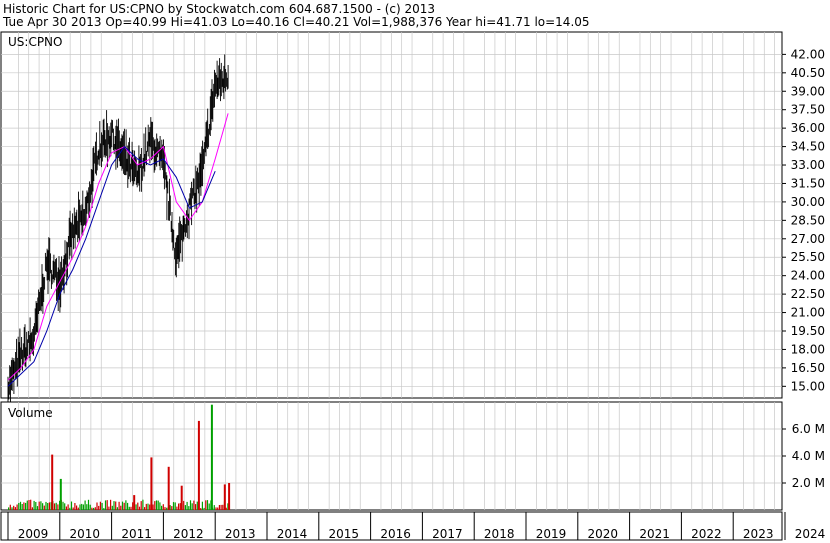  I want to click on x-tick-label: 2009, so click(33, 534).